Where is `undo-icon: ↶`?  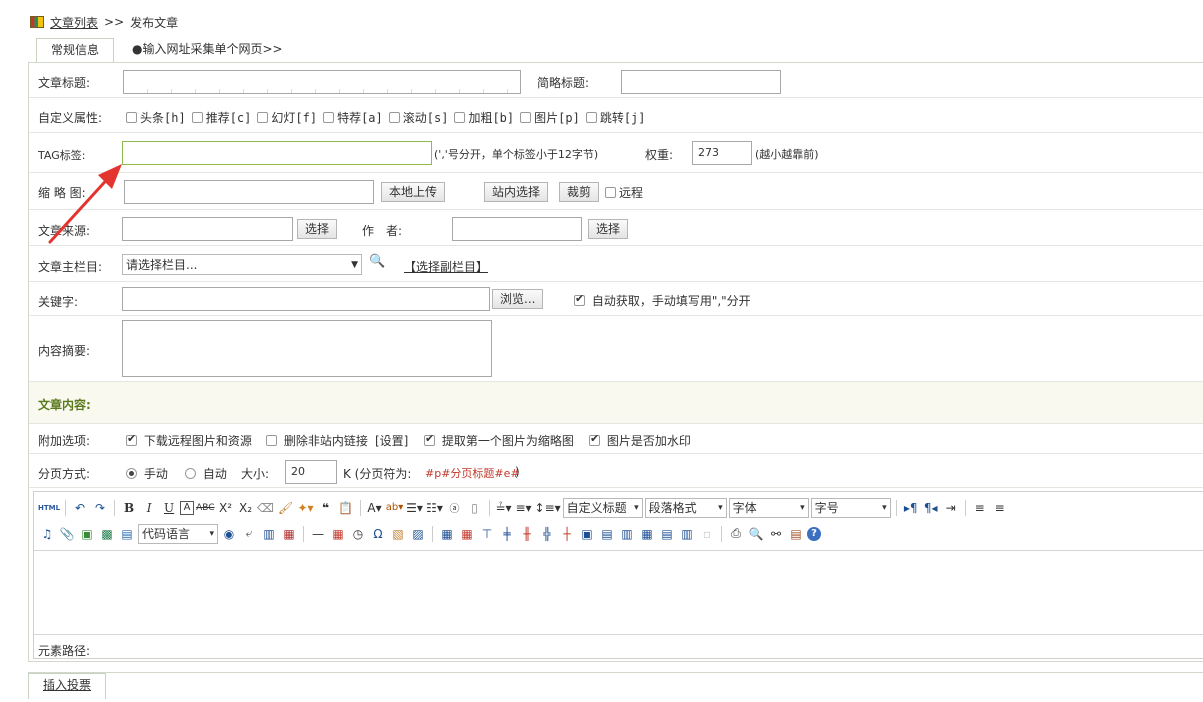 undo-icon: ↶ is located at coordinates (80, 508).